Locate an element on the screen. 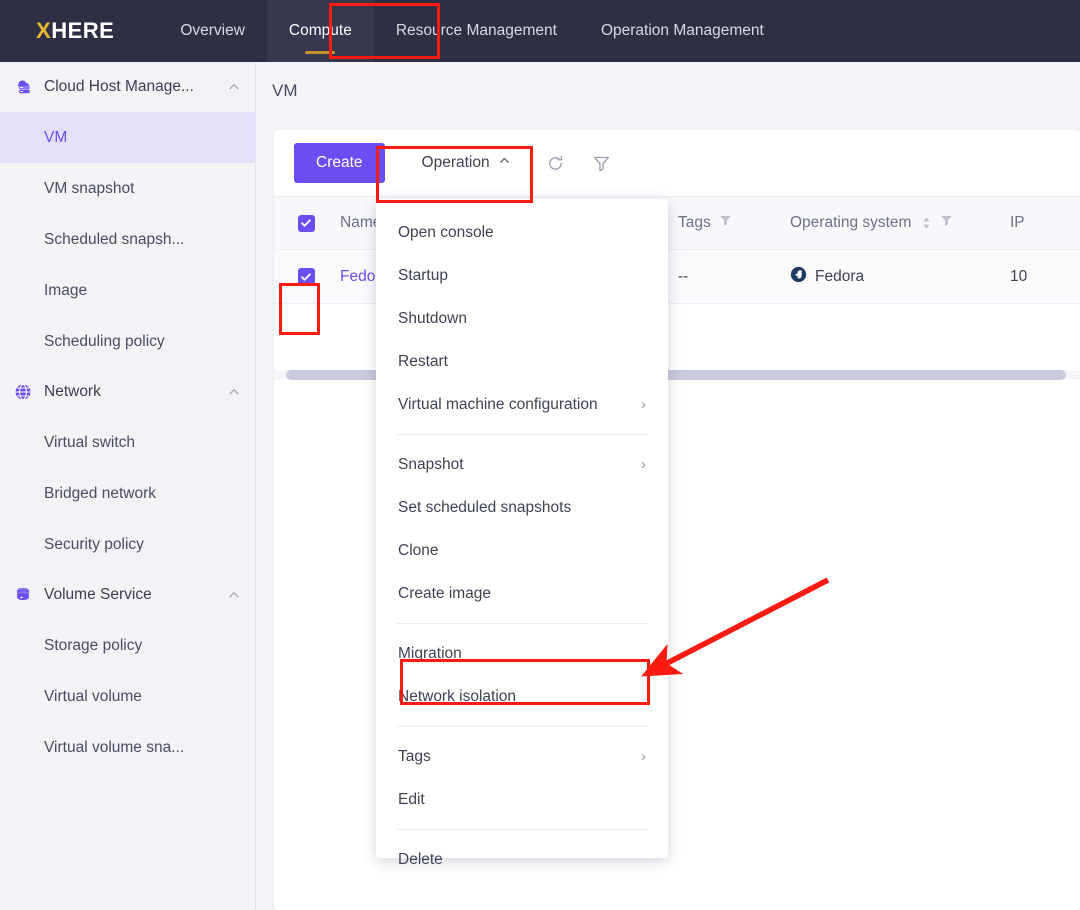 Image resolution: width=1080 pixels, height=910 pixels. column-header-tags: Tags is located at coordinates (734, 223).